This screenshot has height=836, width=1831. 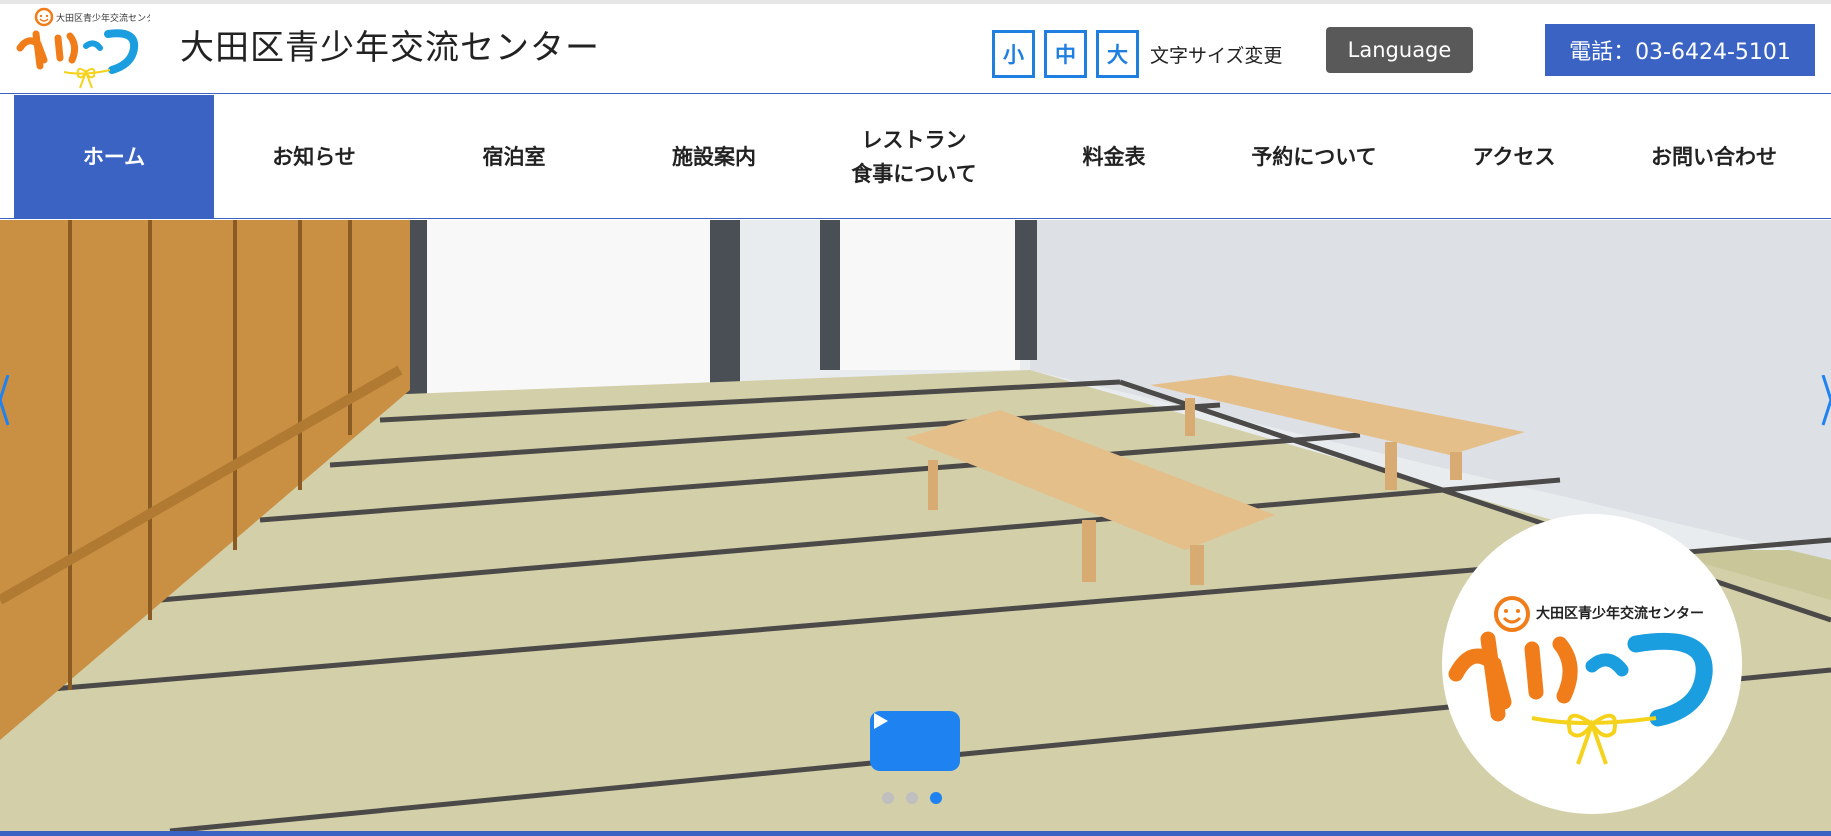 I want to click on font-size-small-button: 小, so click(x=1013, y=54).